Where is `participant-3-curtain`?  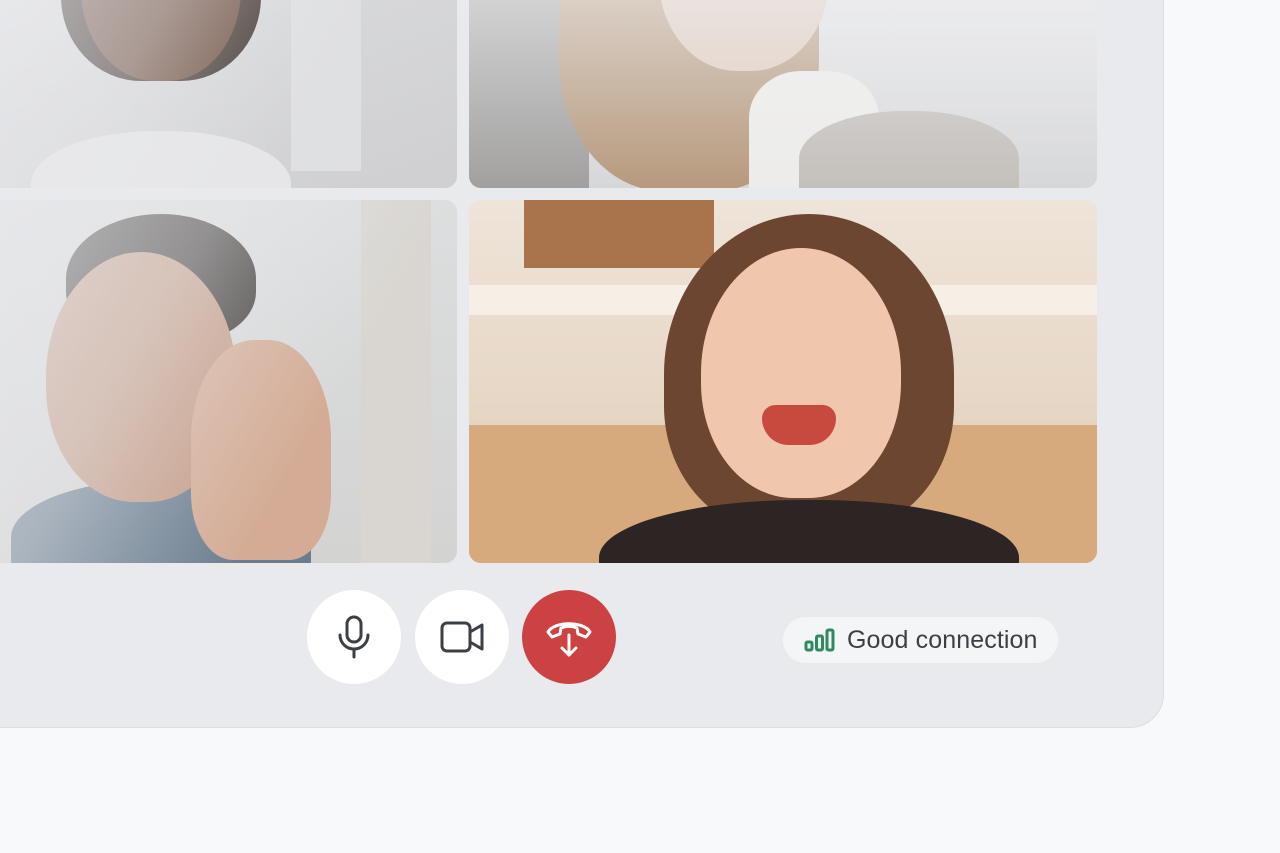 participant-3-curtain is located at coordinates (396, 381).